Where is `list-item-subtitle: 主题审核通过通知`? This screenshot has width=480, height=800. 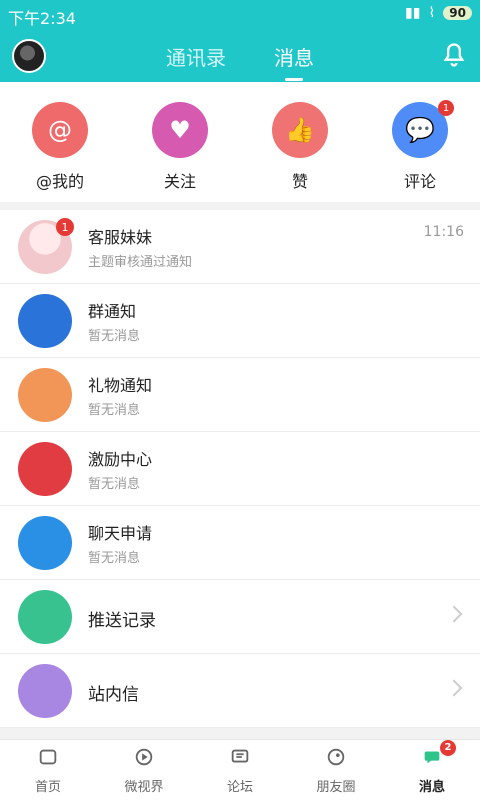 list-item-subtitle: 主题审核通过通知 is located at coordinates (140, 262).